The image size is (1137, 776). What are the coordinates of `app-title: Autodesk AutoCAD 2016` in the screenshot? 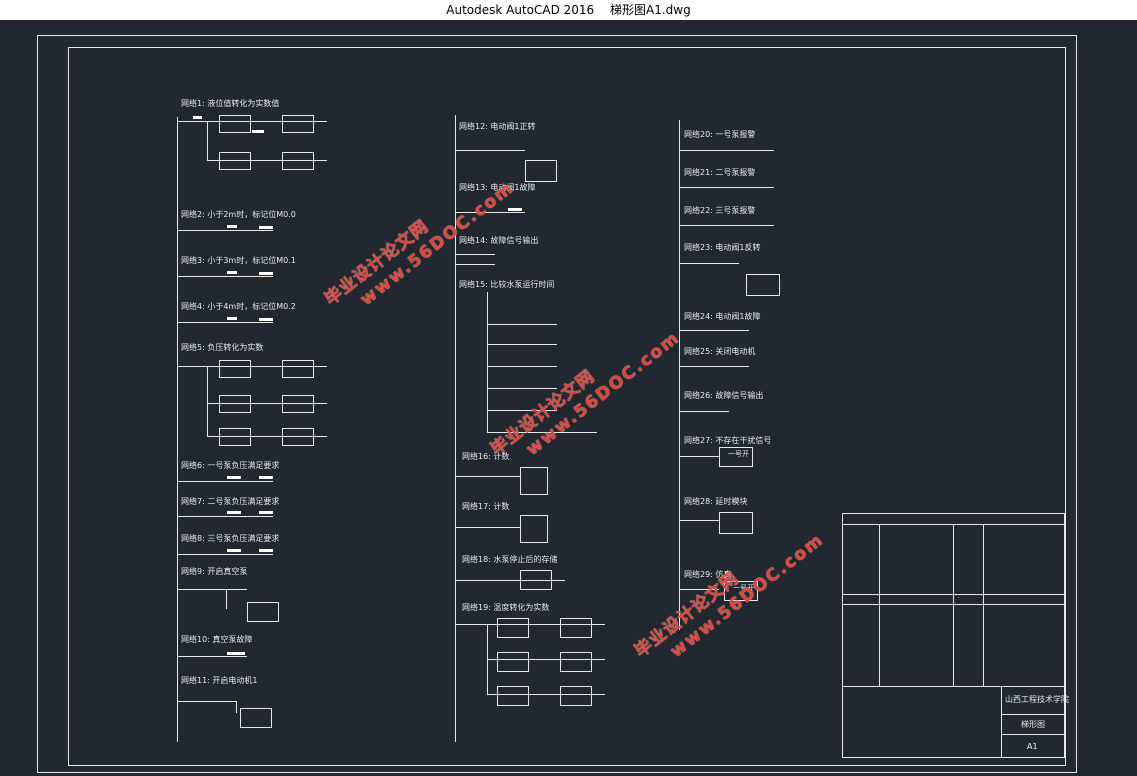 It's located at (520, 10).